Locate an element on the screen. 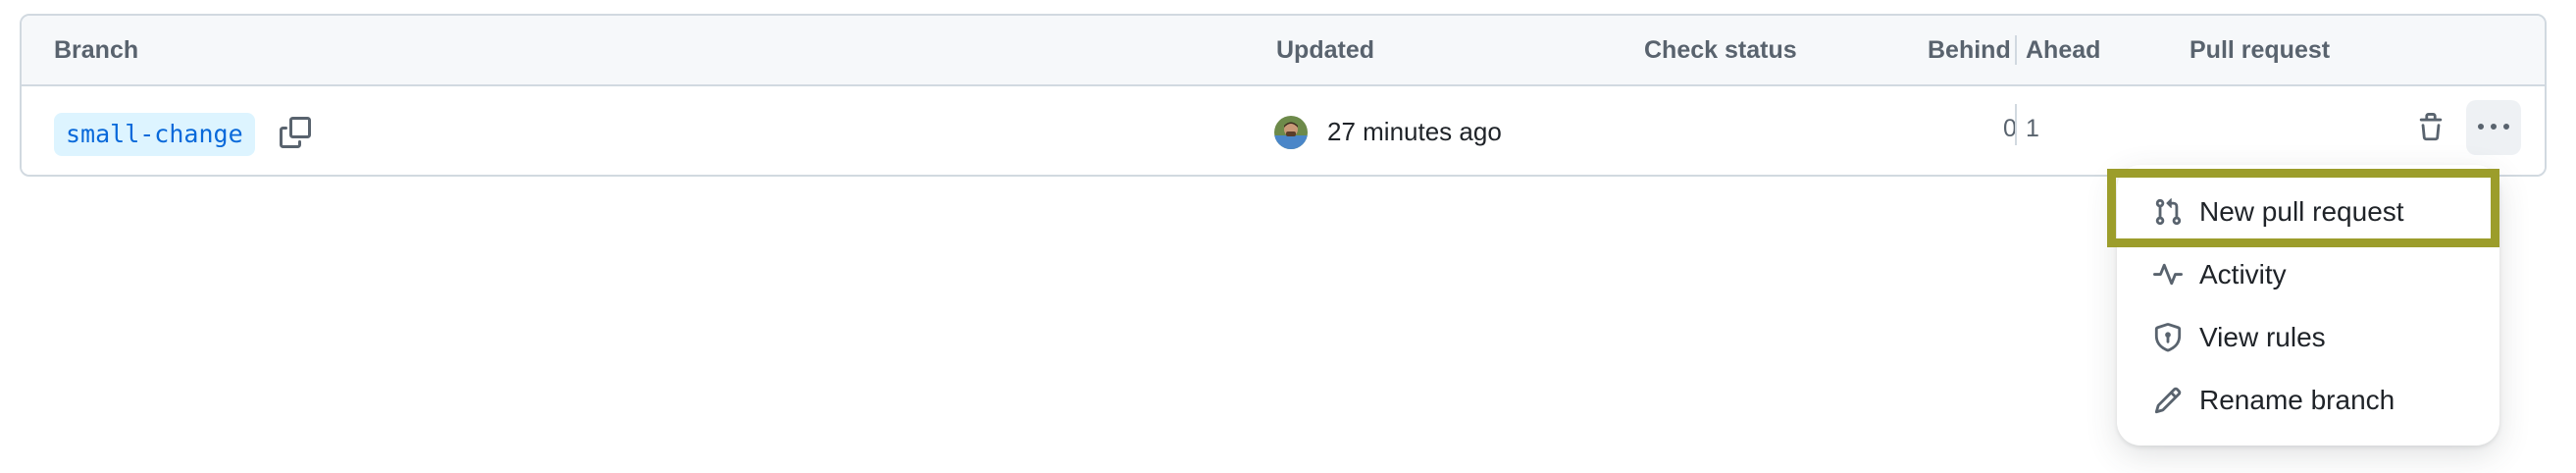 The width and height of the screenshot is (2576, 473). column-header-branch: Branch is located at coordinates (96, 50).